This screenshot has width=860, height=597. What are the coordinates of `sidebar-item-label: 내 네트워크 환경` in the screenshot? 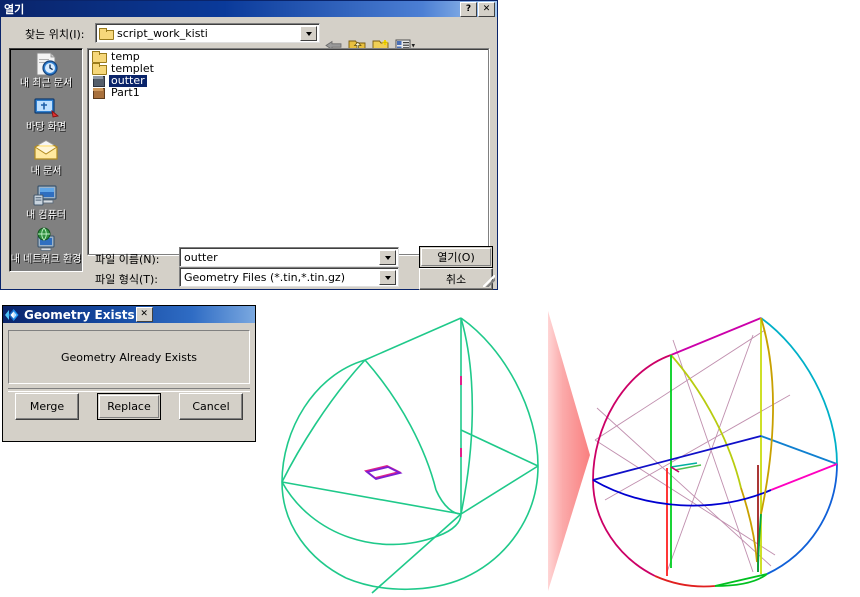 It's located at (46, 259).